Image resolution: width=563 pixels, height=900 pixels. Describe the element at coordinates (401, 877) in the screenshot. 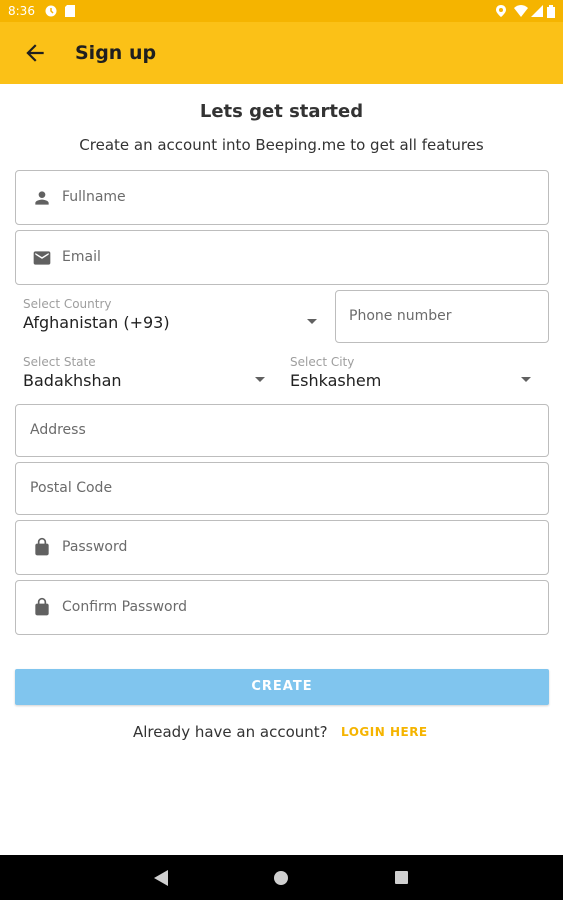

I see `recents-square-icon` at that location.